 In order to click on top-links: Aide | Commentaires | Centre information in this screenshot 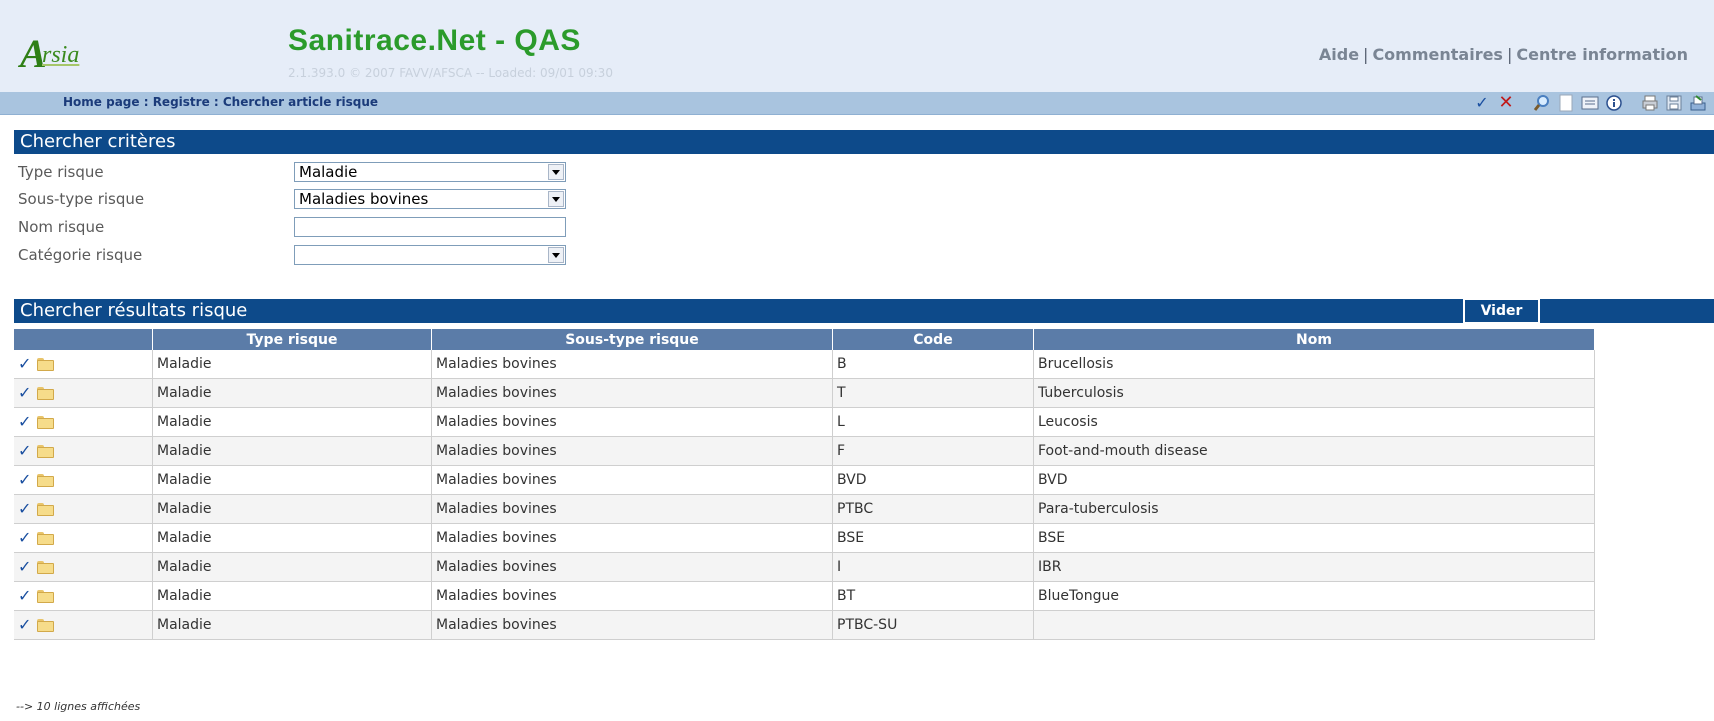, I will do `click(1503, 54)`.